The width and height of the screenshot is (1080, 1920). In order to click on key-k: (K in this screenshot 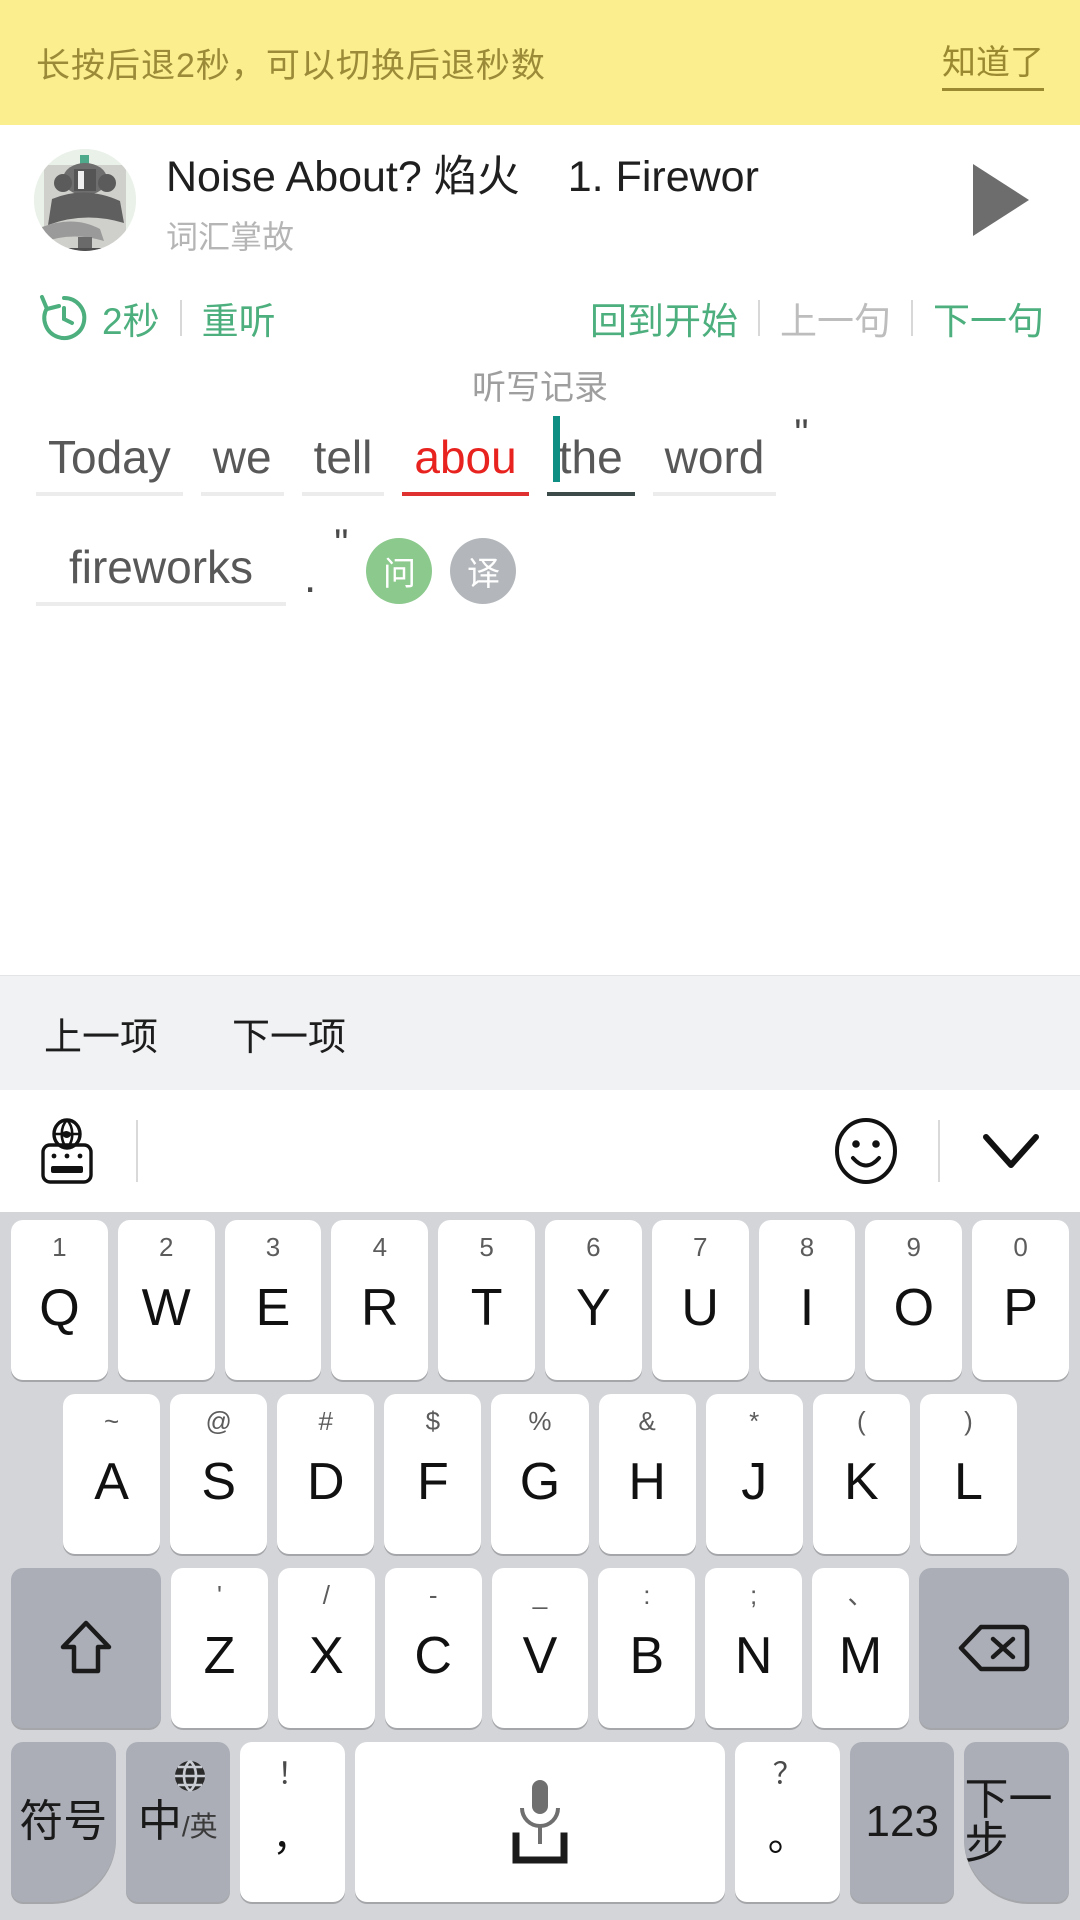, I will do `click(861, 1474)`.